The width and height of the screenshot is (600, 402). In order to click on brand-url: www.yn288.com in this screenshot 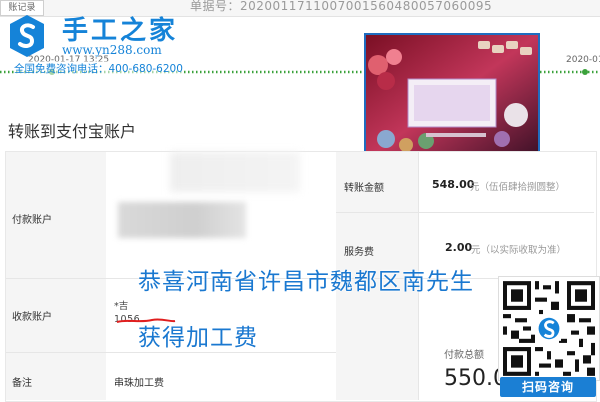, I will do `click(112, 50)`.